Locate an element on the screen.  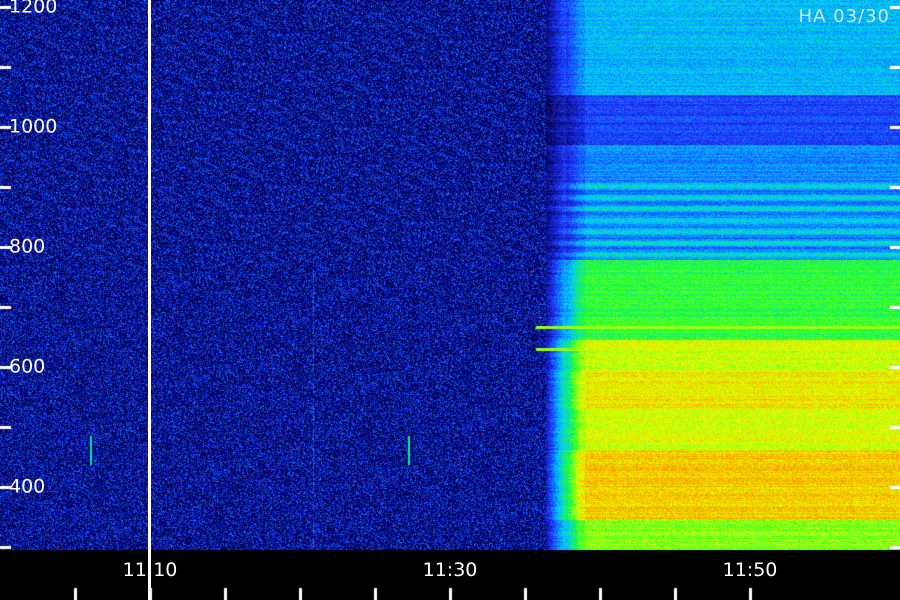
time-marker-line is located at coordinates (149, 300).